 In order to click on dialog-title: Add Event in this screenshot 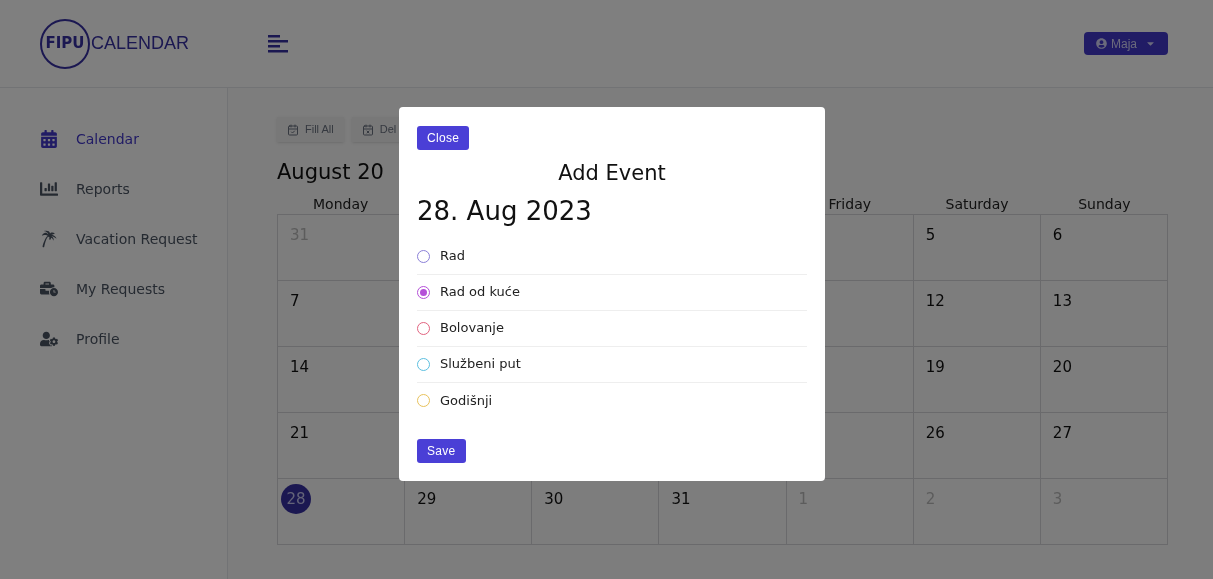, I will do `click(612, 173)`.